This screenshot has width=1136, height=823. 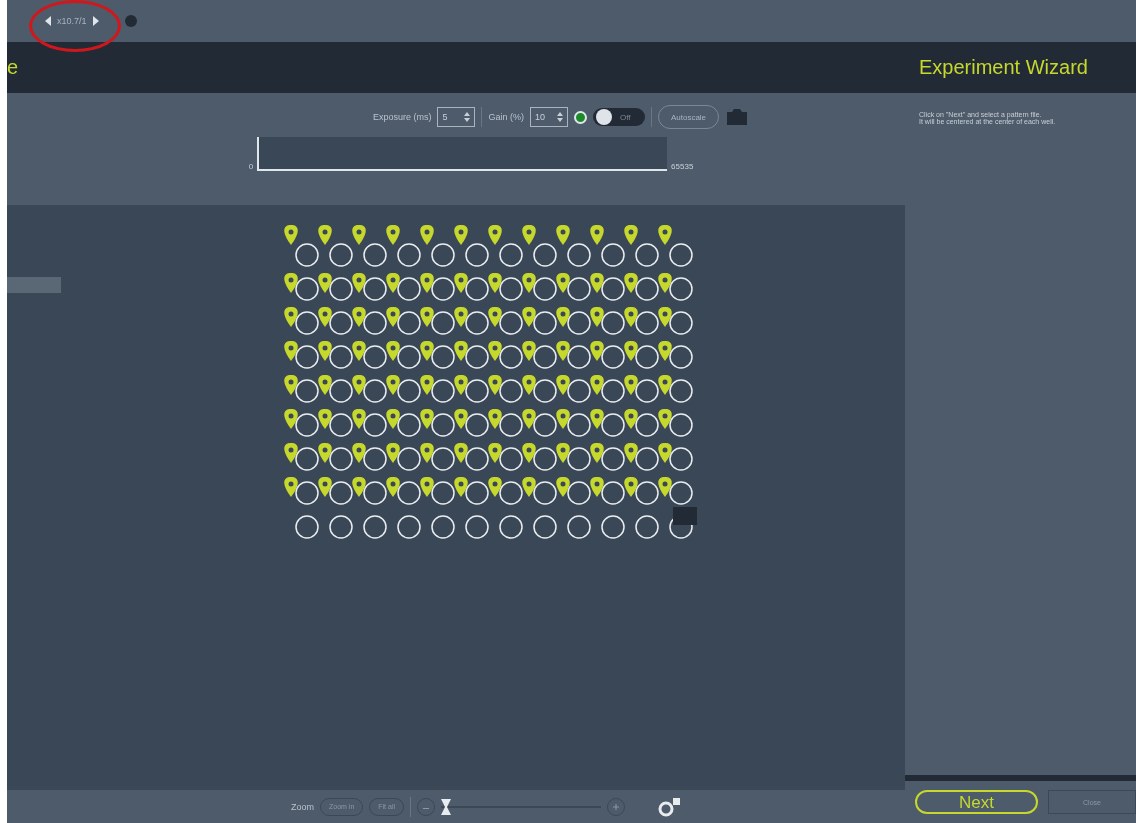 What do you see at coordinates (48, 21) in the screenshot?
I see `left-arrow-icon` at bounding box center [48, 21].